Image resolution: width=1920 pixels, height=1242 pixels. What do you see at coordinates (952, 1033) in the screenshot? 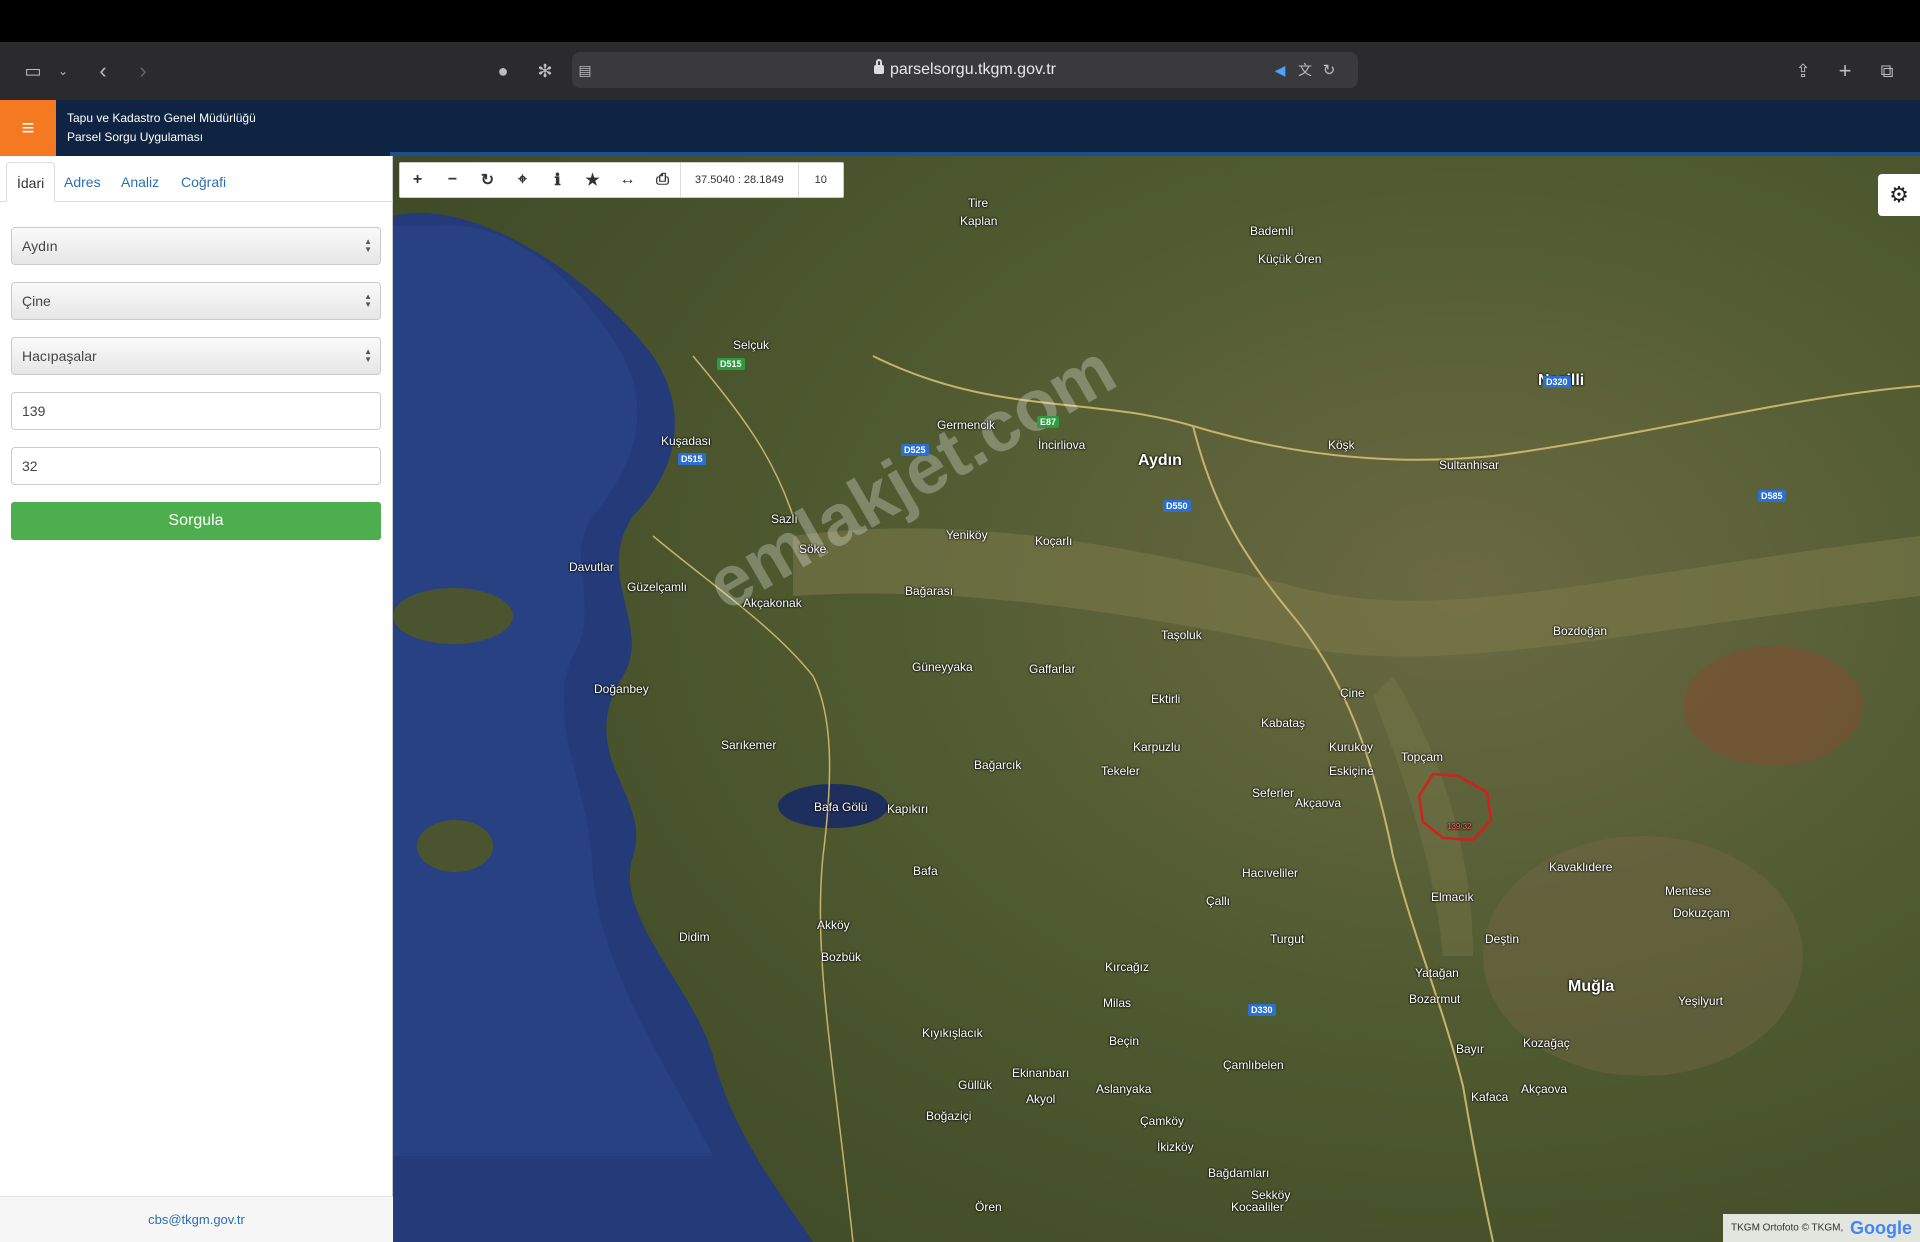
I see `place-label: Kıyıkışlacık` at bounding box center [952, 1033].